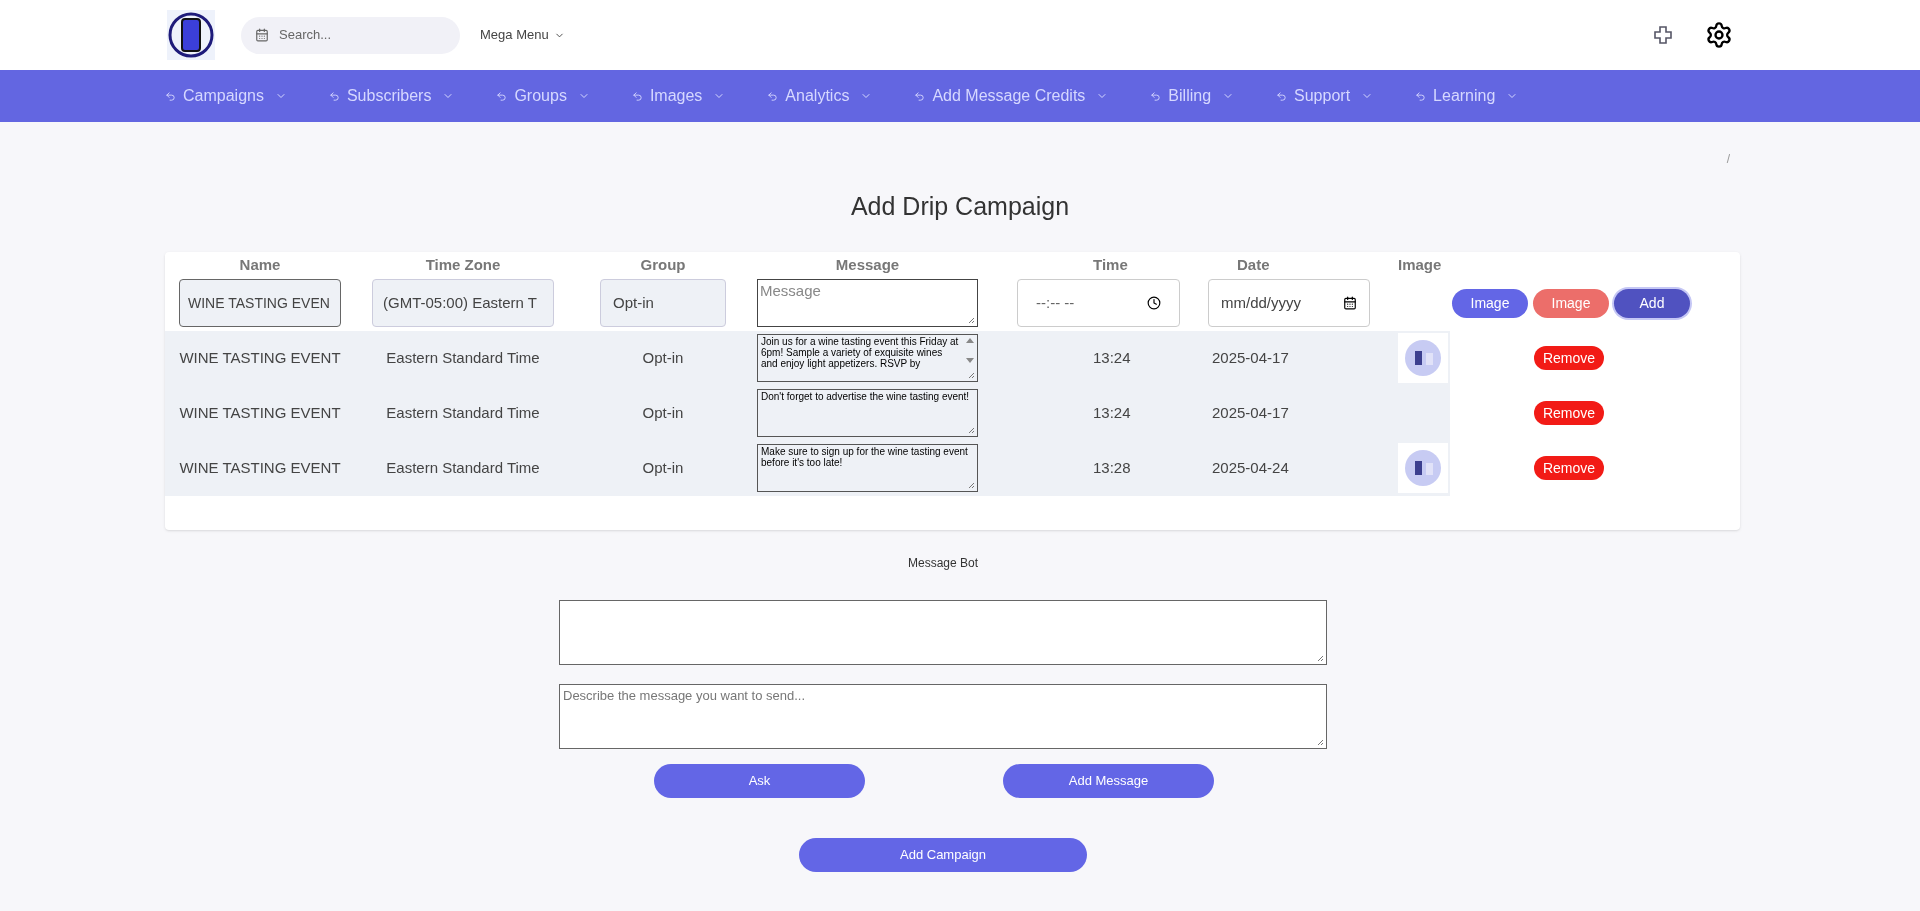  What do you see at coordinates (191, 35) in the screenshot?
I see `phone-logo-icon` at bounding box center [191, 35].